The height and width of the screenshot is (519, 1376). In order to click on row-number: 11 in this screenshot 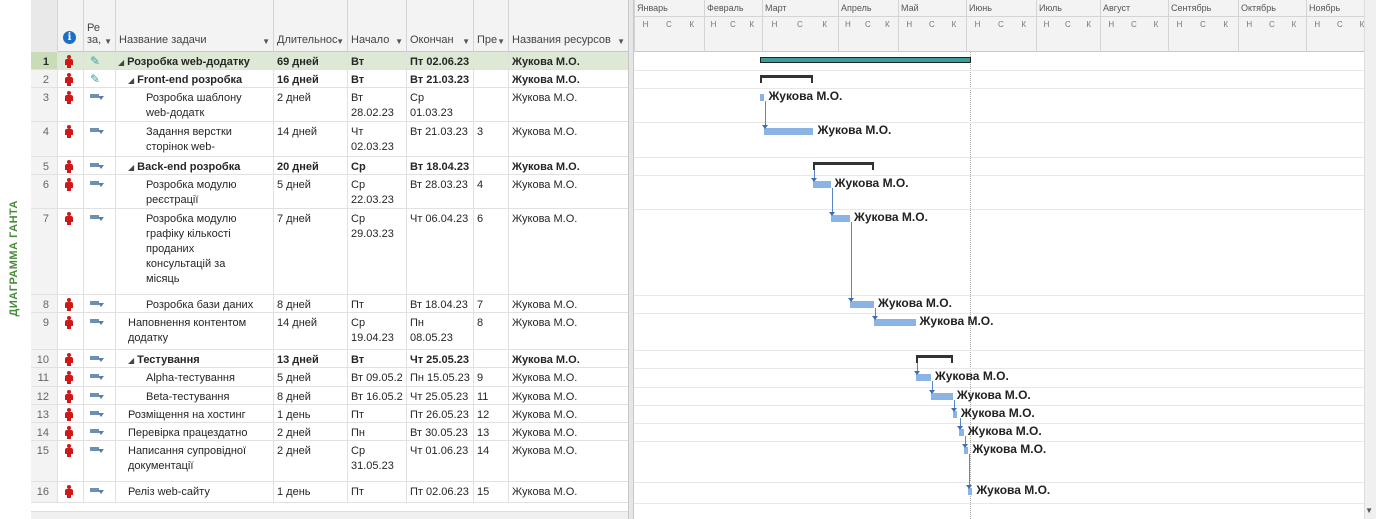, I will do `click(44, 377)`.